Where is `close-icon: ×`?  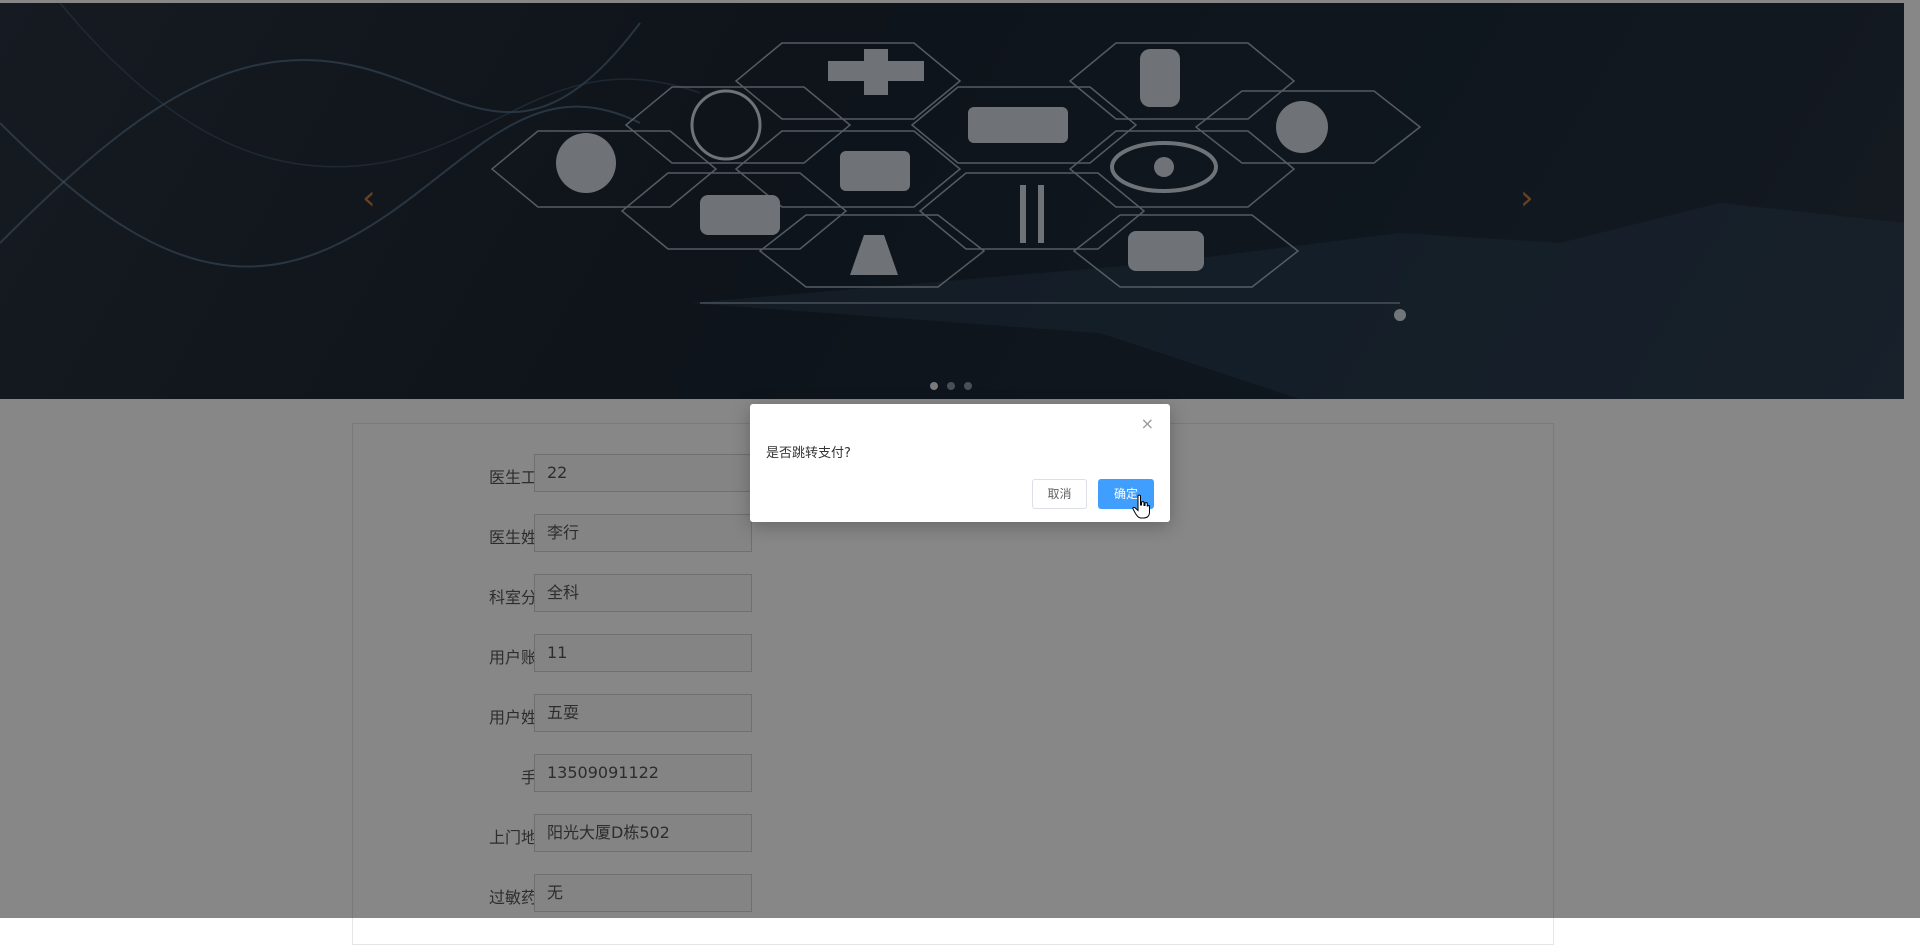 close-icon: × is located at coordinates (1147, 424).